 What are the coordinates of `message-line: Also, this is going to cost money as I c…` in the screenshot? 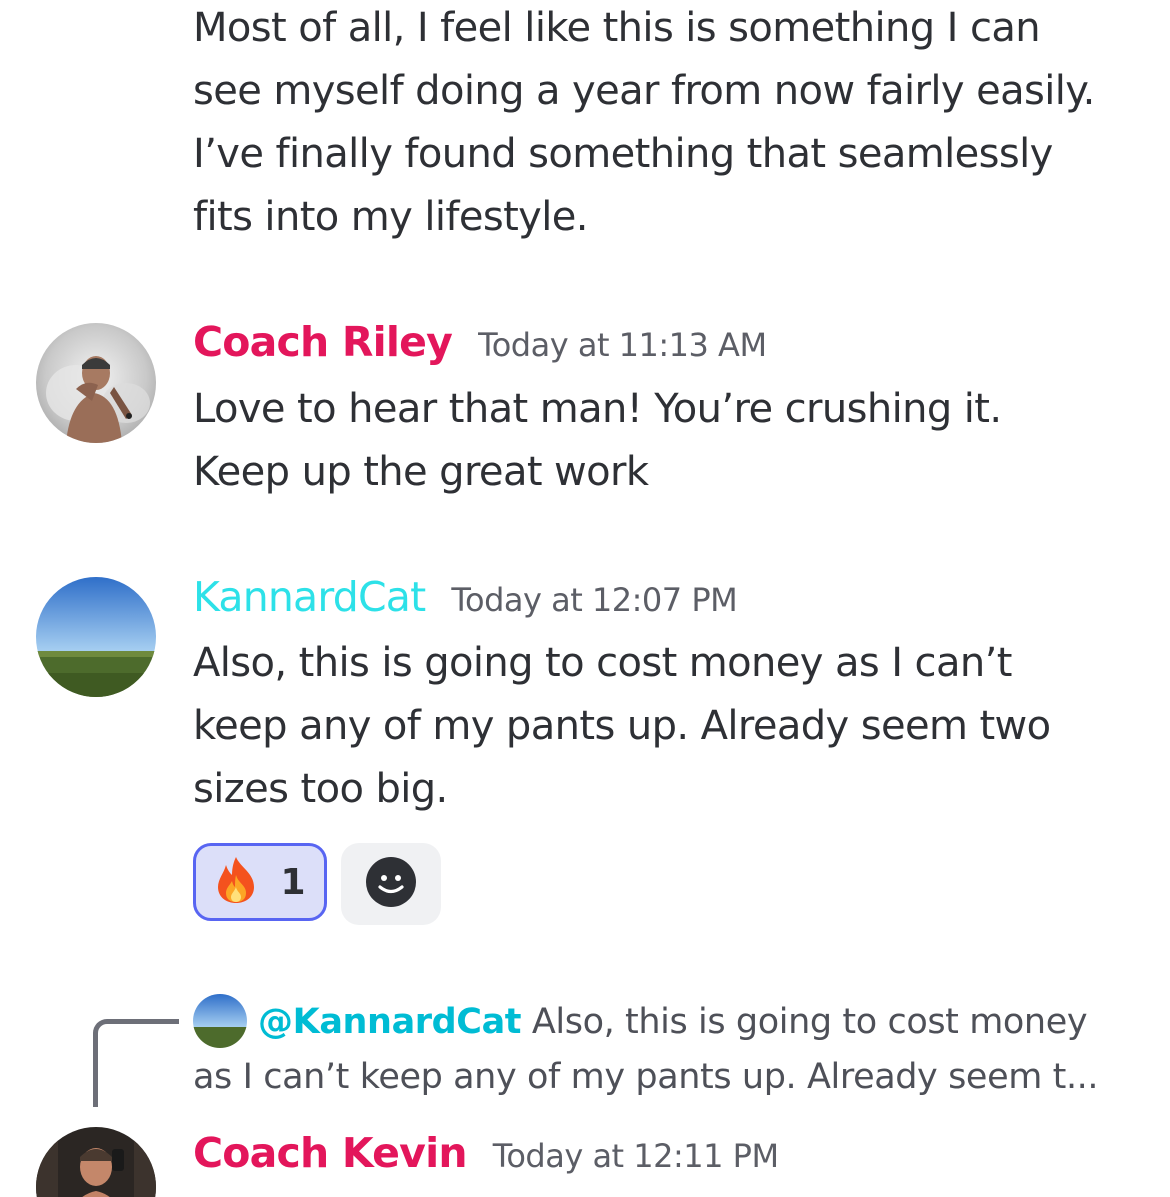 It's located at (602, 663).